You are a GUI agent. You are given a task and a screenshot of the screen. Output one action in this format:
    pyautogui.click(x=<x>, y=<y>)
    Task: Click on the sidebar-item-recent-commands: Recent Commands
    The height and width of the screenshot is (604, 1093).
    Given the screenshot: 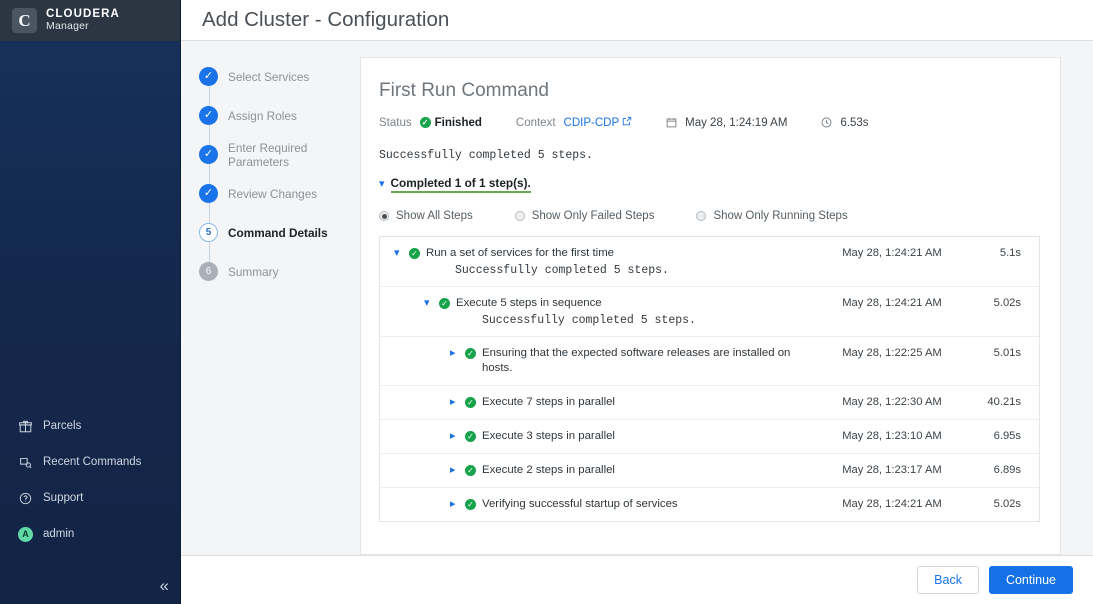 What is the action you would take?
    pyautogui.click(x=90, y=462)
    